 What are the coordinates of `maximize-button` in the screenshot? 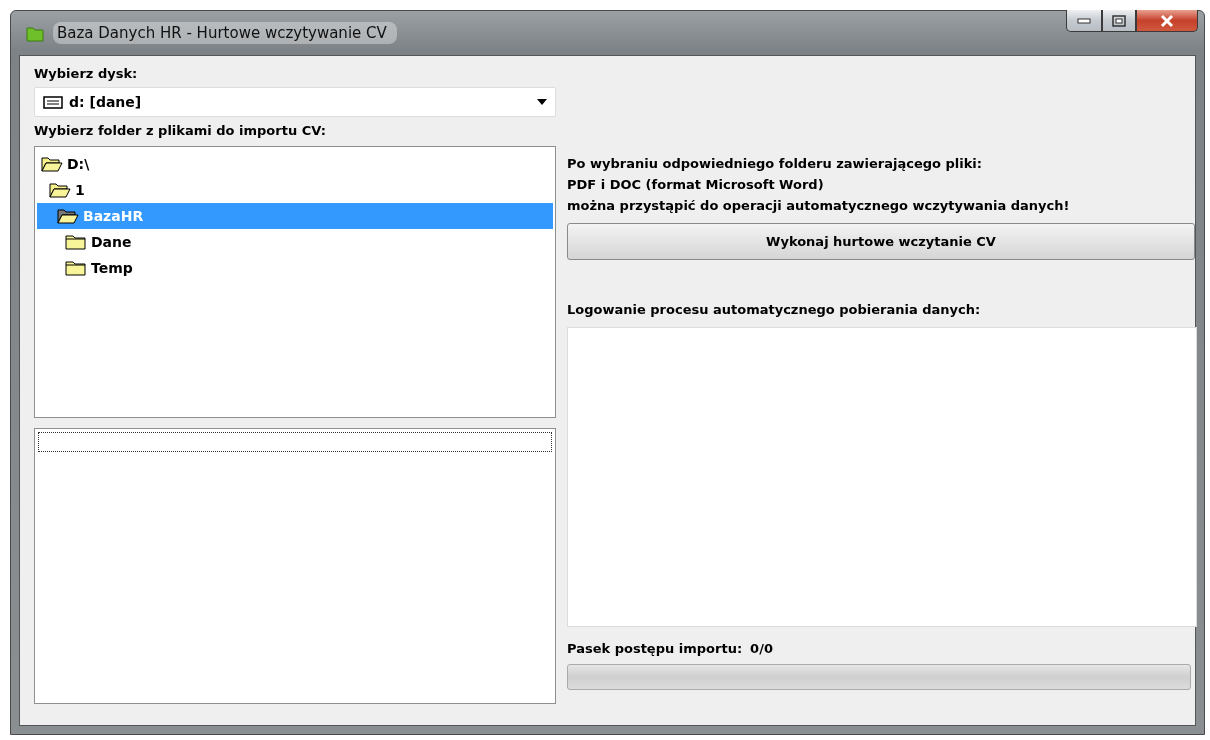 It's located at (1119, 21).